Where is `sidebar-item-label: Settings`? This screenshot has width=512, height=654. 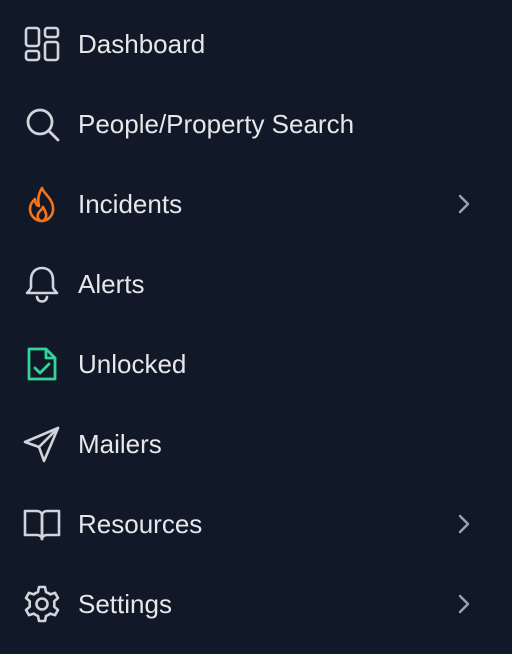
sidebar-item-label: Settings is located at coordinates (125, 604).